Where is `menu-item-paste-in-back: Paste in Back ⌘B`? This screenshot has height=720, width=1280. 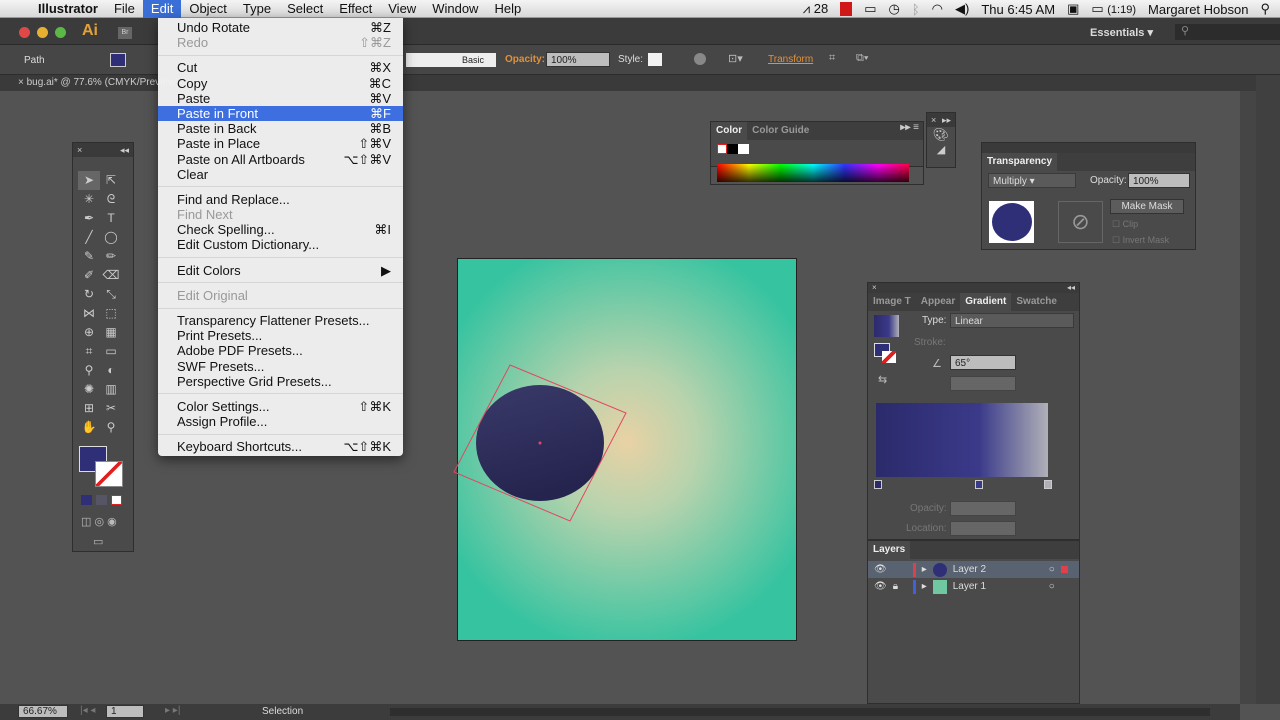
menu-item-paste-in-back: Paste in Back ⌘B is located at coordinates (280, 128).